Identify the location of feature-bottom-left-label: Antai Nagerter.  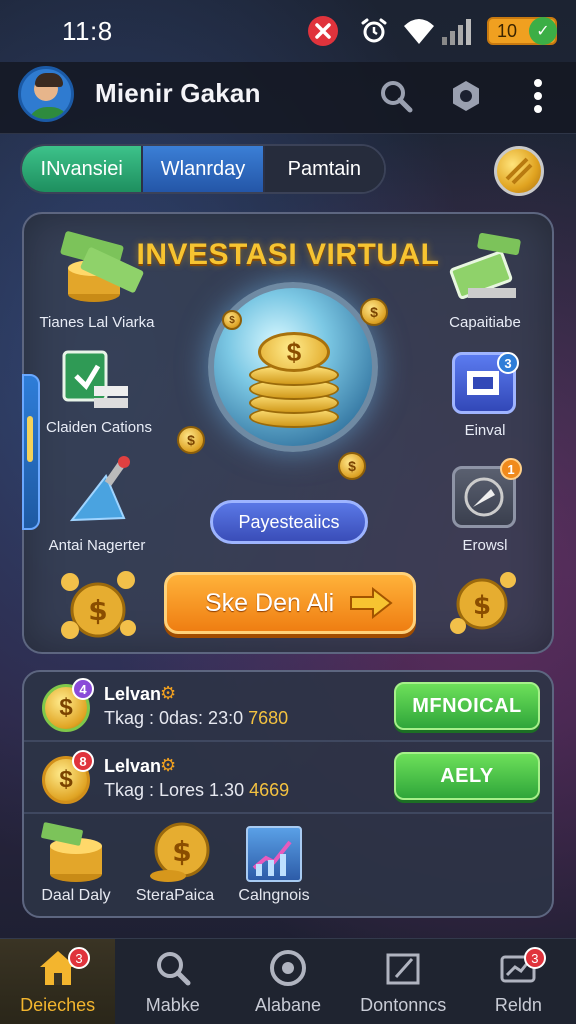
(97, 545).